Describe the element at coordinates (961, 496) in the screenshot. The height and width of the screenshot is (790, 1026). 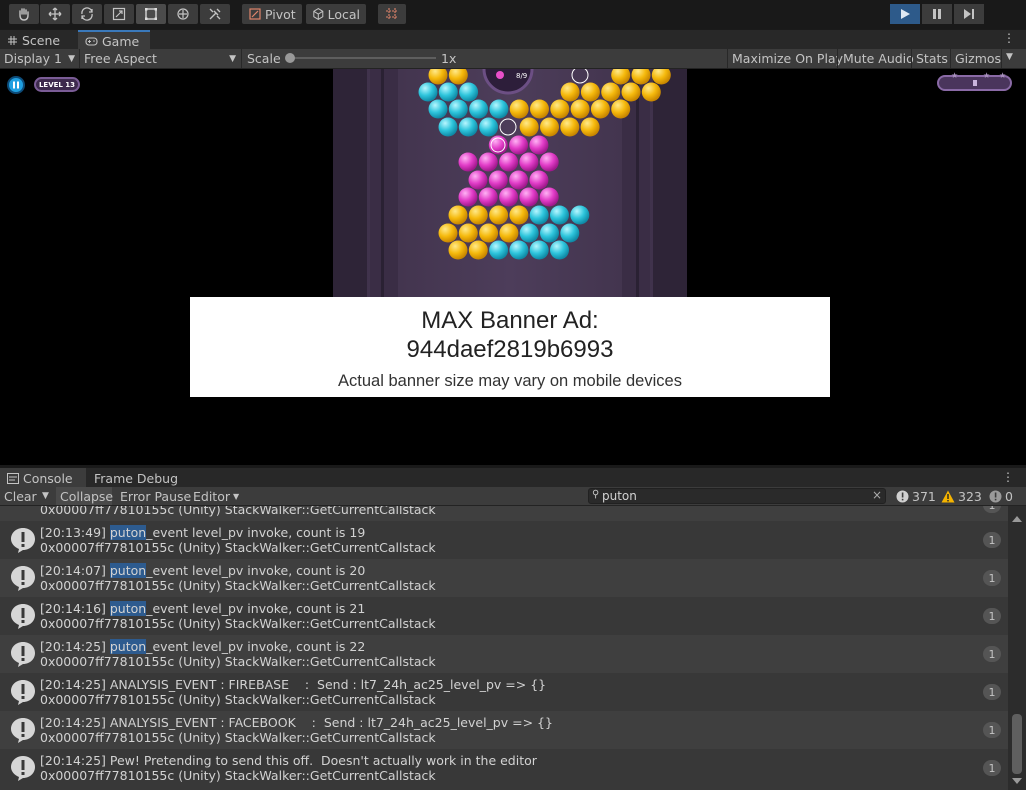
I see `warning-filter-toggle: 323` at that location.